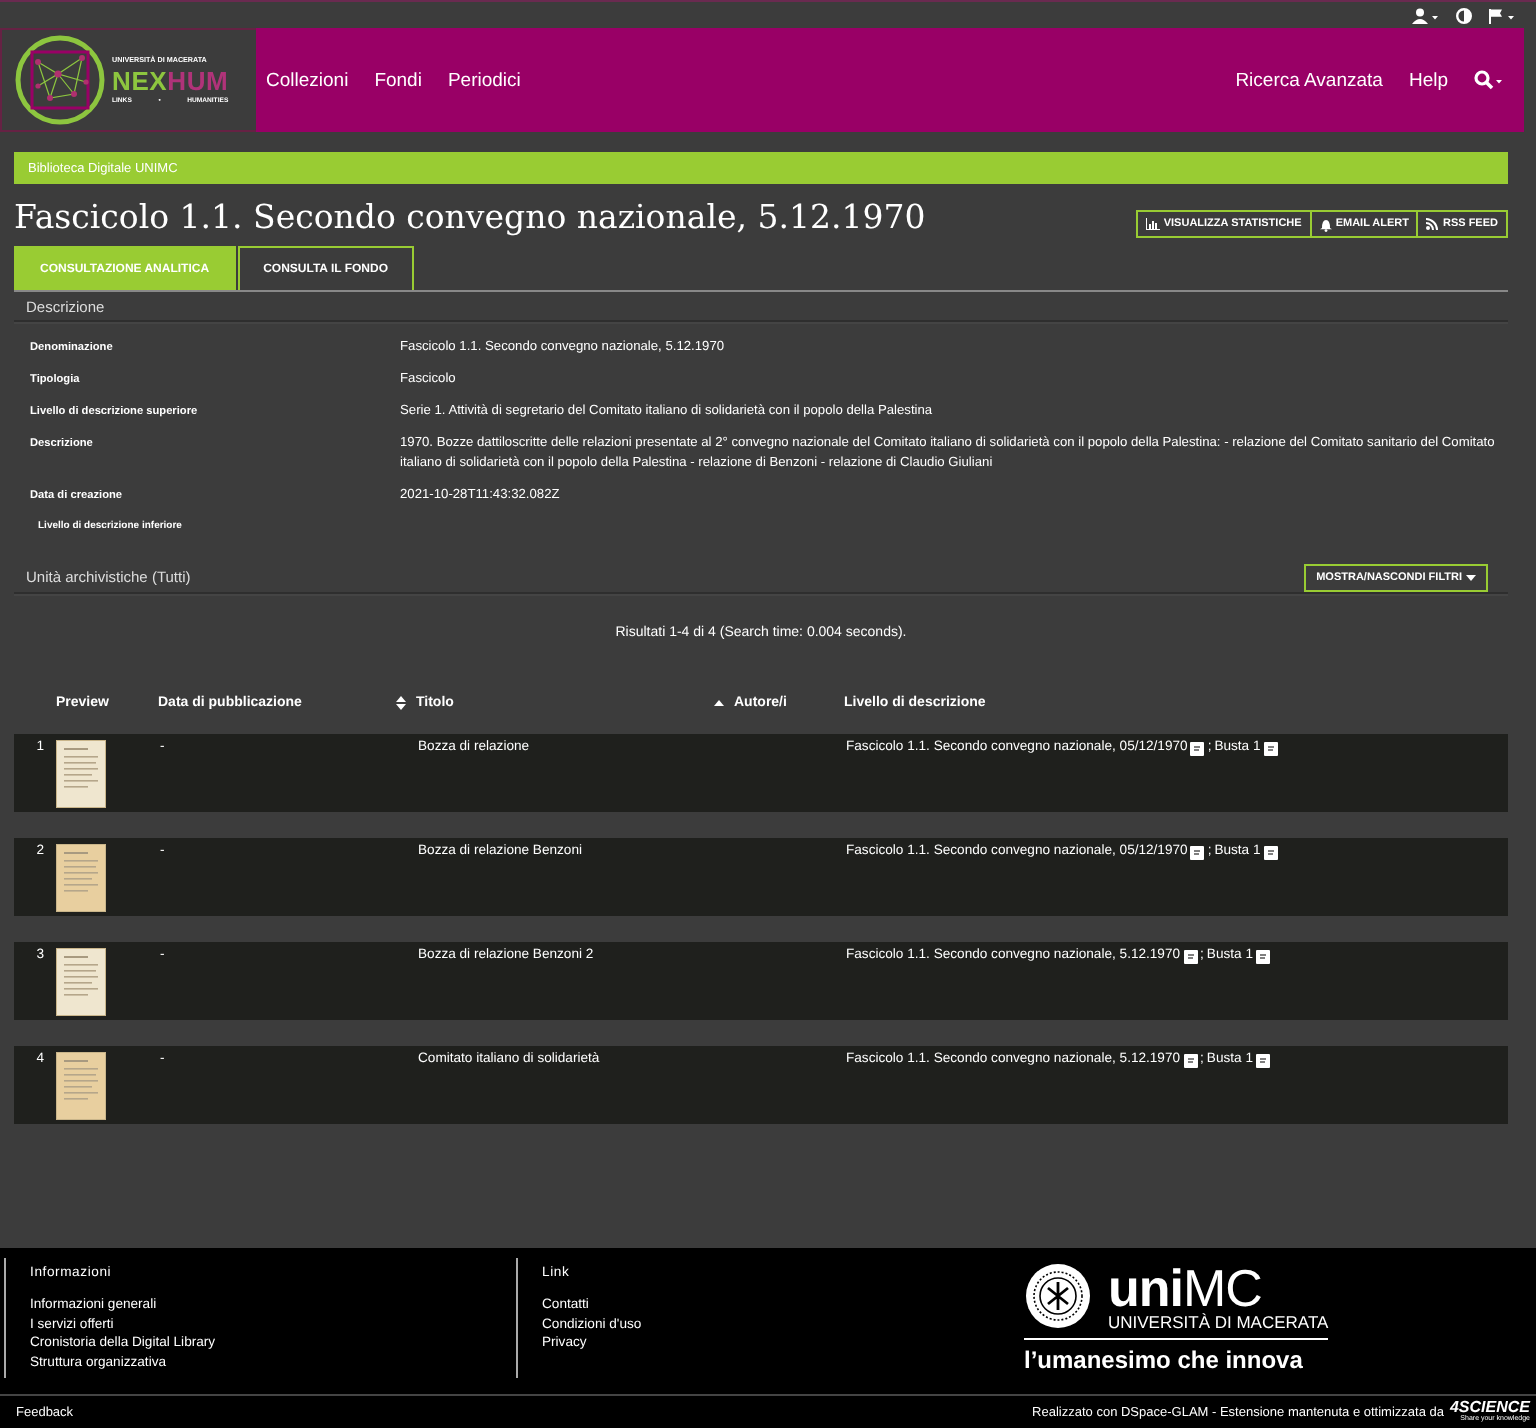 Image resolution: width=1536 pixels, height=1428 pixels. What do you see at coordinates (1432, 224) in the screenshot?
I see `rss-icon` at bounding box center [1432, 224].